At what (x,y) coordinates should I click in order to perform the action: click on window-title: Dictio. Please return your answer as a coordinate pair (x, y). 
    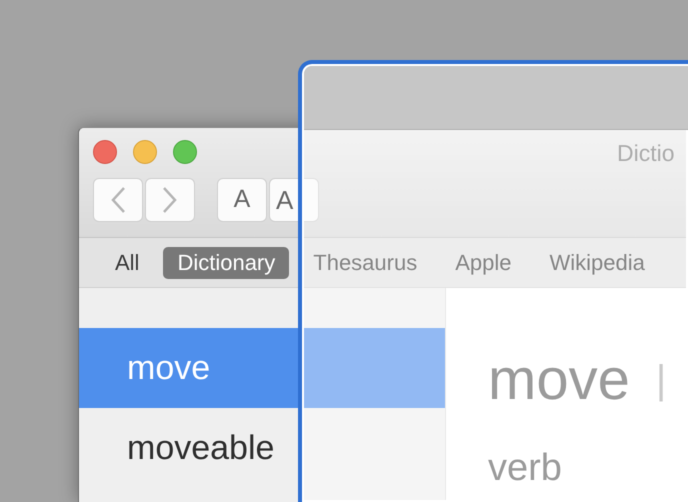
    Looking at the image, I should click on (646, 153).